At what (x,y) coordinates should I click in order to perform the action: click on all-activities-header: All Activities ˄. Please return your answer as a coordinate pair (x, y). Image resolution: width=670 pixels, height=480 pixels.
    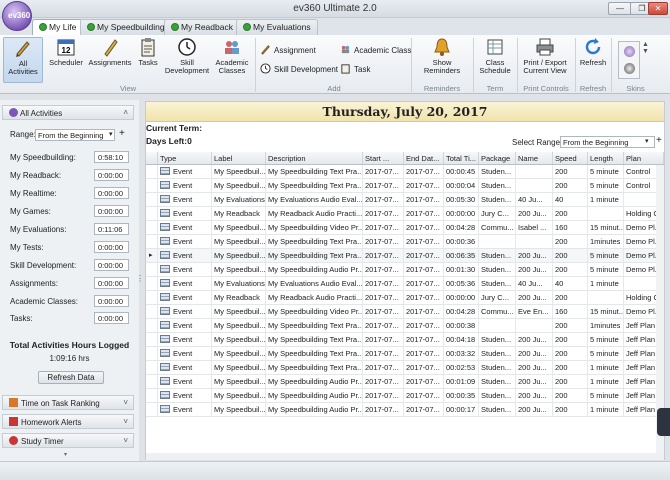
    Looking at the image, I should click on (68, 112).